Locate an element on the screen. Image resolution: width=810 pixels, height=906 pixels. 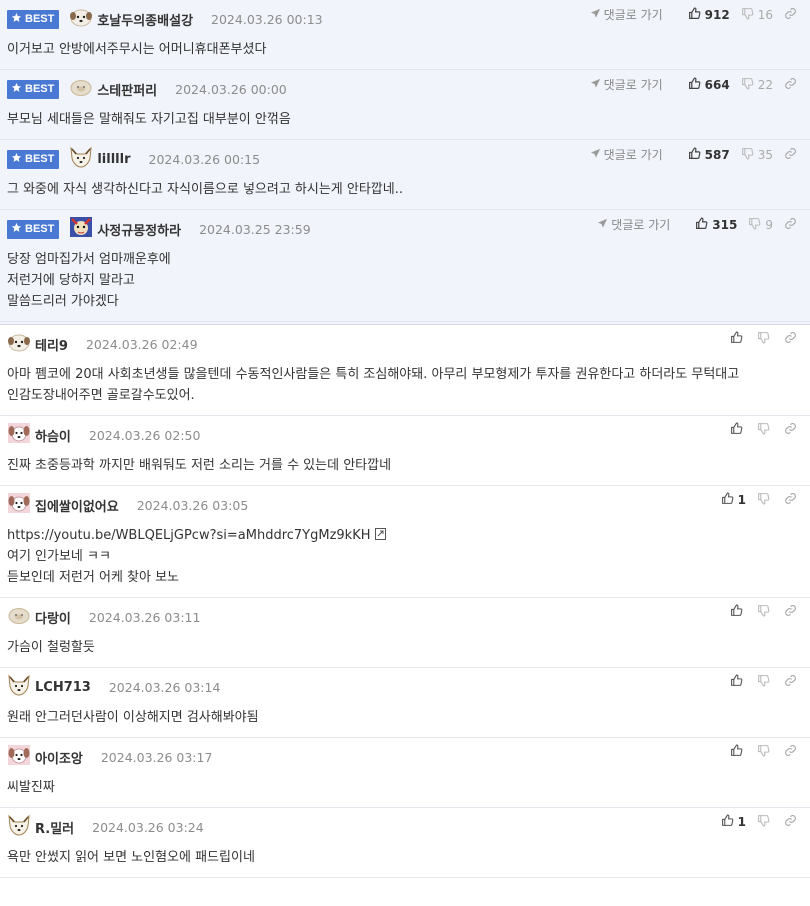
comment-item: 다랑이 2024.03.26 03:11 가슴이 철렁할듯 is located at coordinates (405, 633).